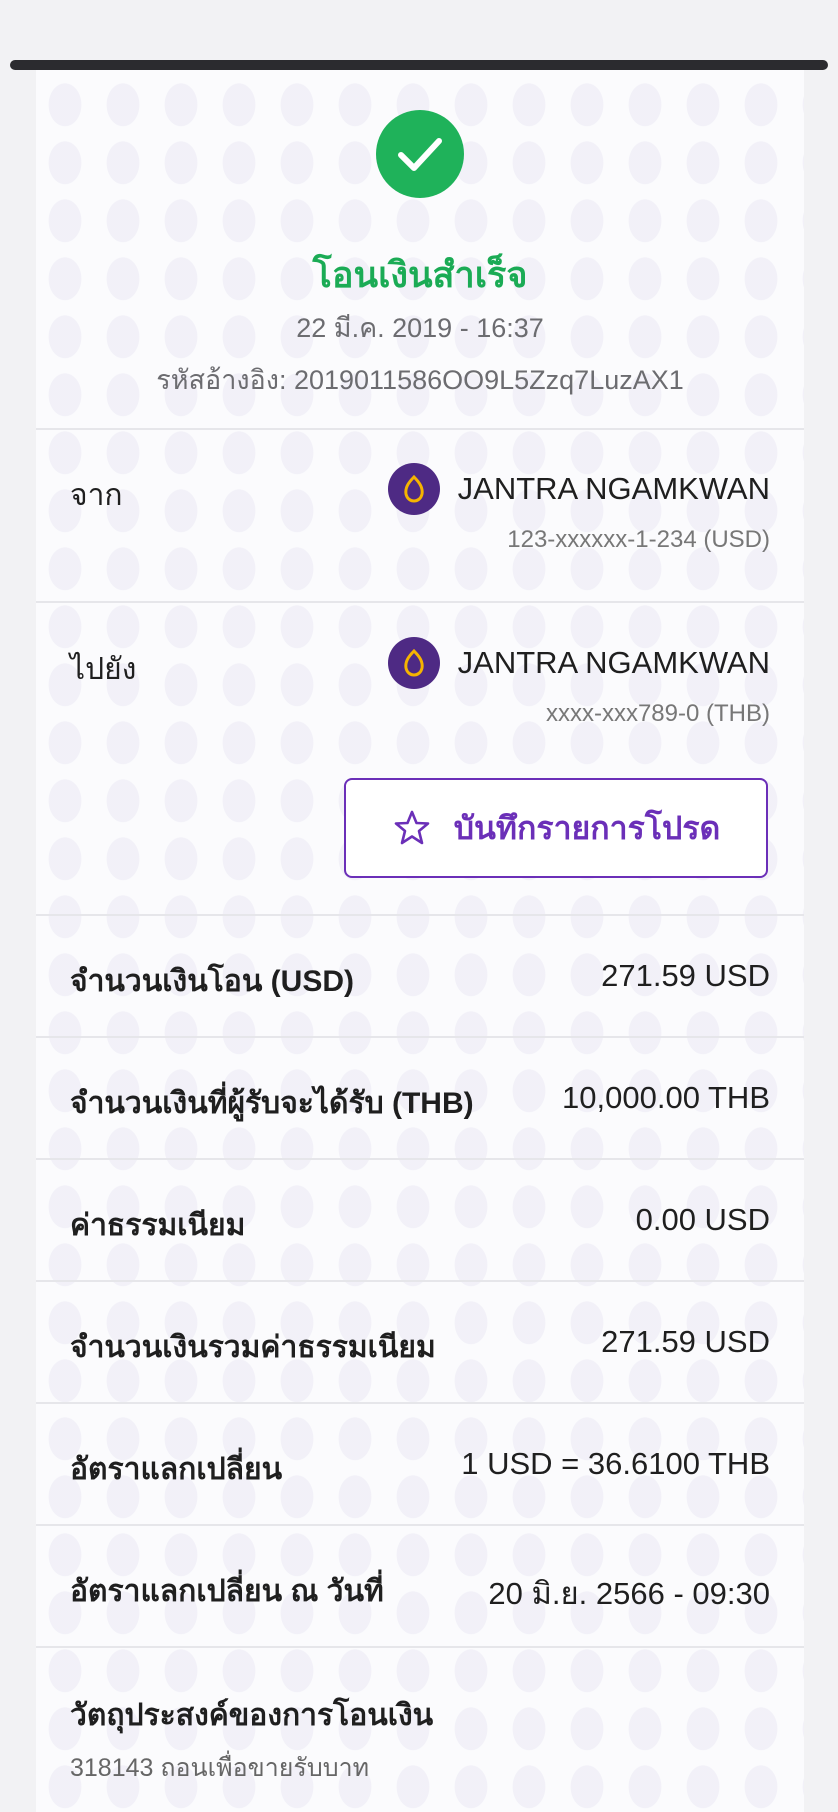 The image size is (838, 1812). What do you see at coordinates (638, 539) in the screenshot?
I see `from-account-number: 123-xxxxxx-1-234 (USD)` at bounding box center [638, 539].